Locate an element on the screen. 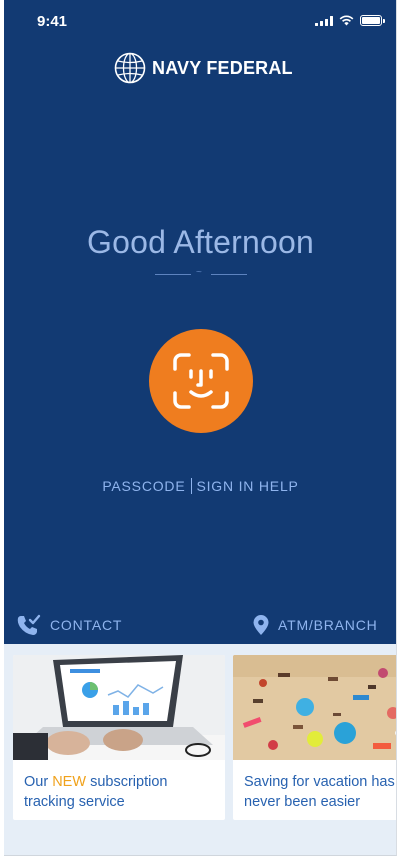 The image size is (401, 860). status-time: 9:41 is located at coordinates (52, 21).